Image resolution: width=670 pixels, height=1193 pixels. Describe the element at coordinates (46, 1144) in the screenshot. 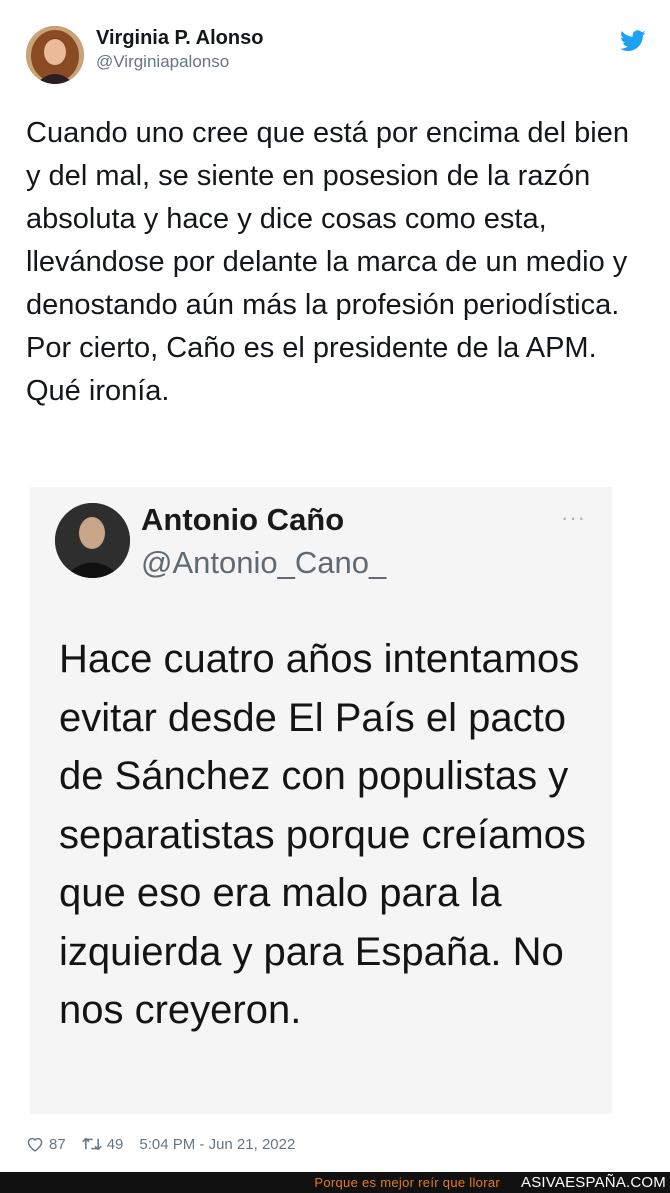

I see `like-action: 87` at that location.